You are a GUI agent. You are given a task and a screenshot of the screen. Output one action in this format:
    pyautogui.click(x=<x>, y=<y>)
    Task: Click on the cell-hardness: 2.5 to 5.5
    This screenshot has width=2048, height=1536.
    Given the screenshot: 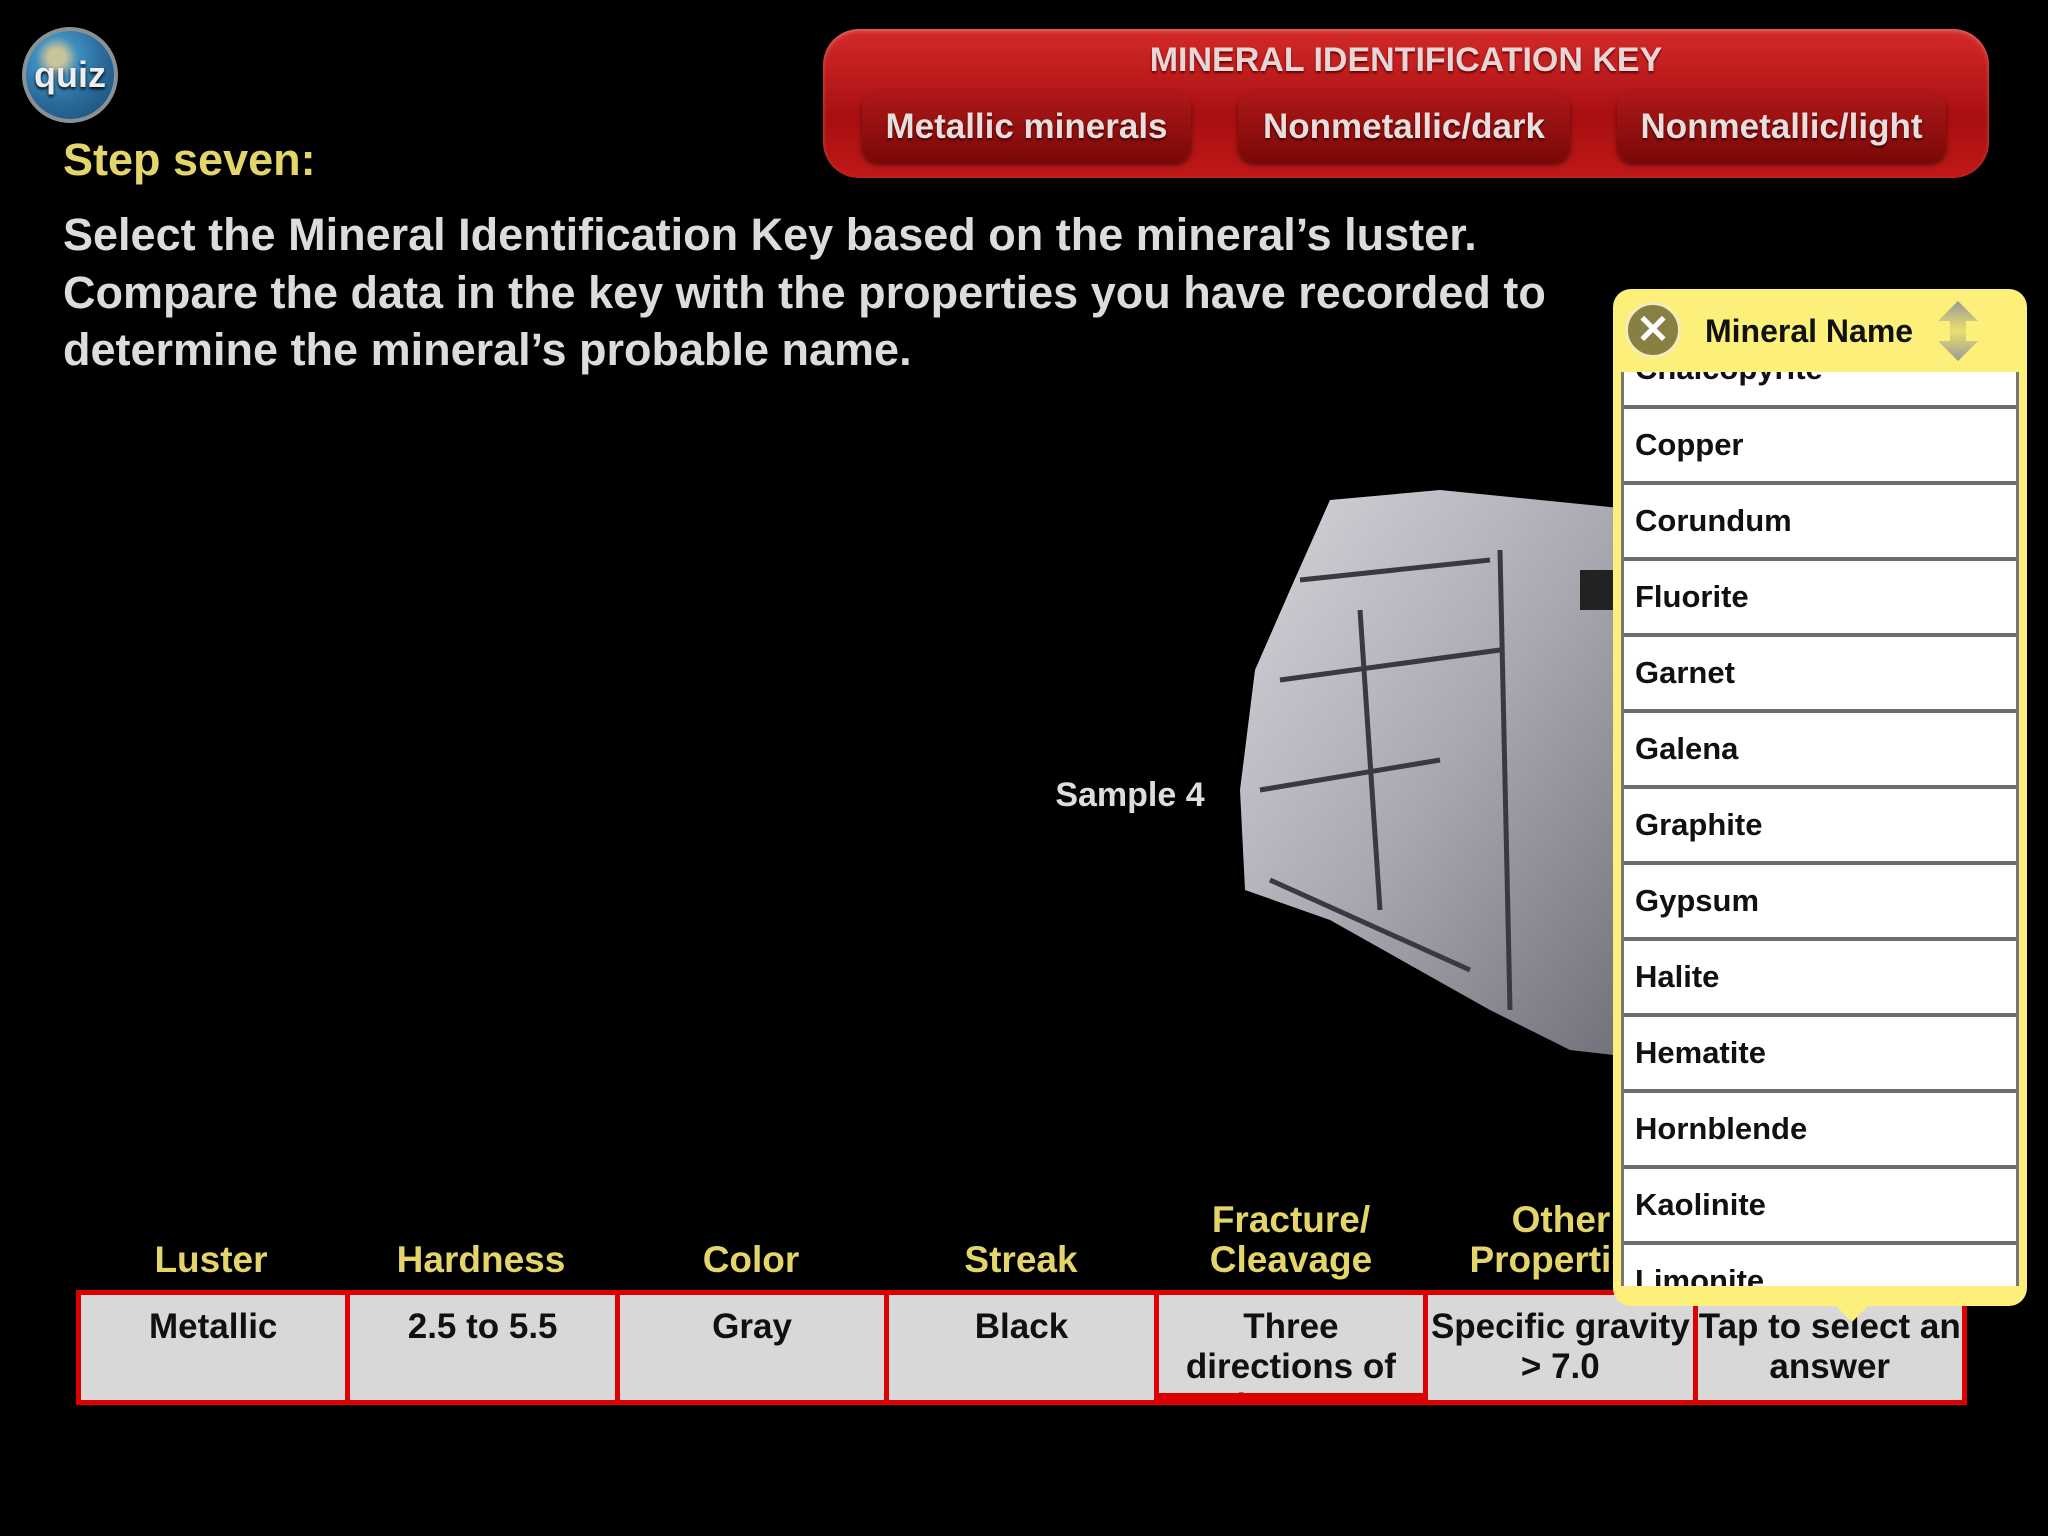 What is the action you would take?
    pyautogui.click(x=482, y=1347)
    